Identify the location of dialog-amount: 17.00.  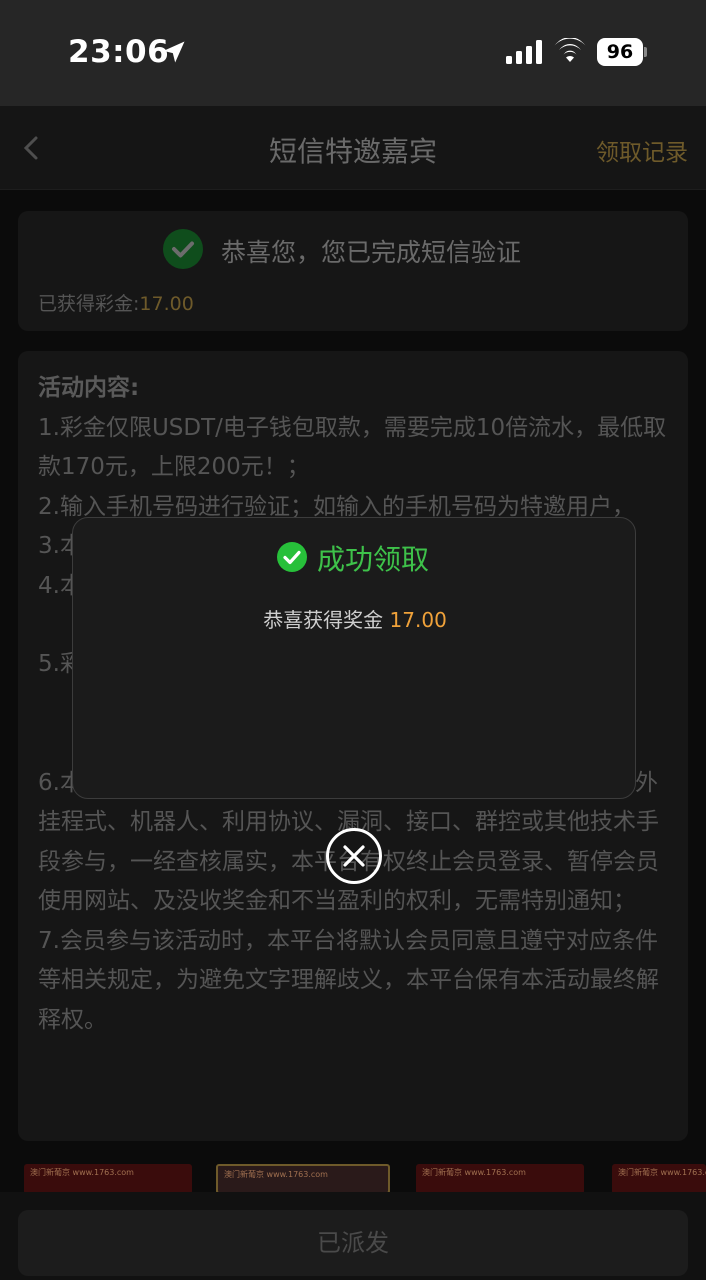
(418, 620).